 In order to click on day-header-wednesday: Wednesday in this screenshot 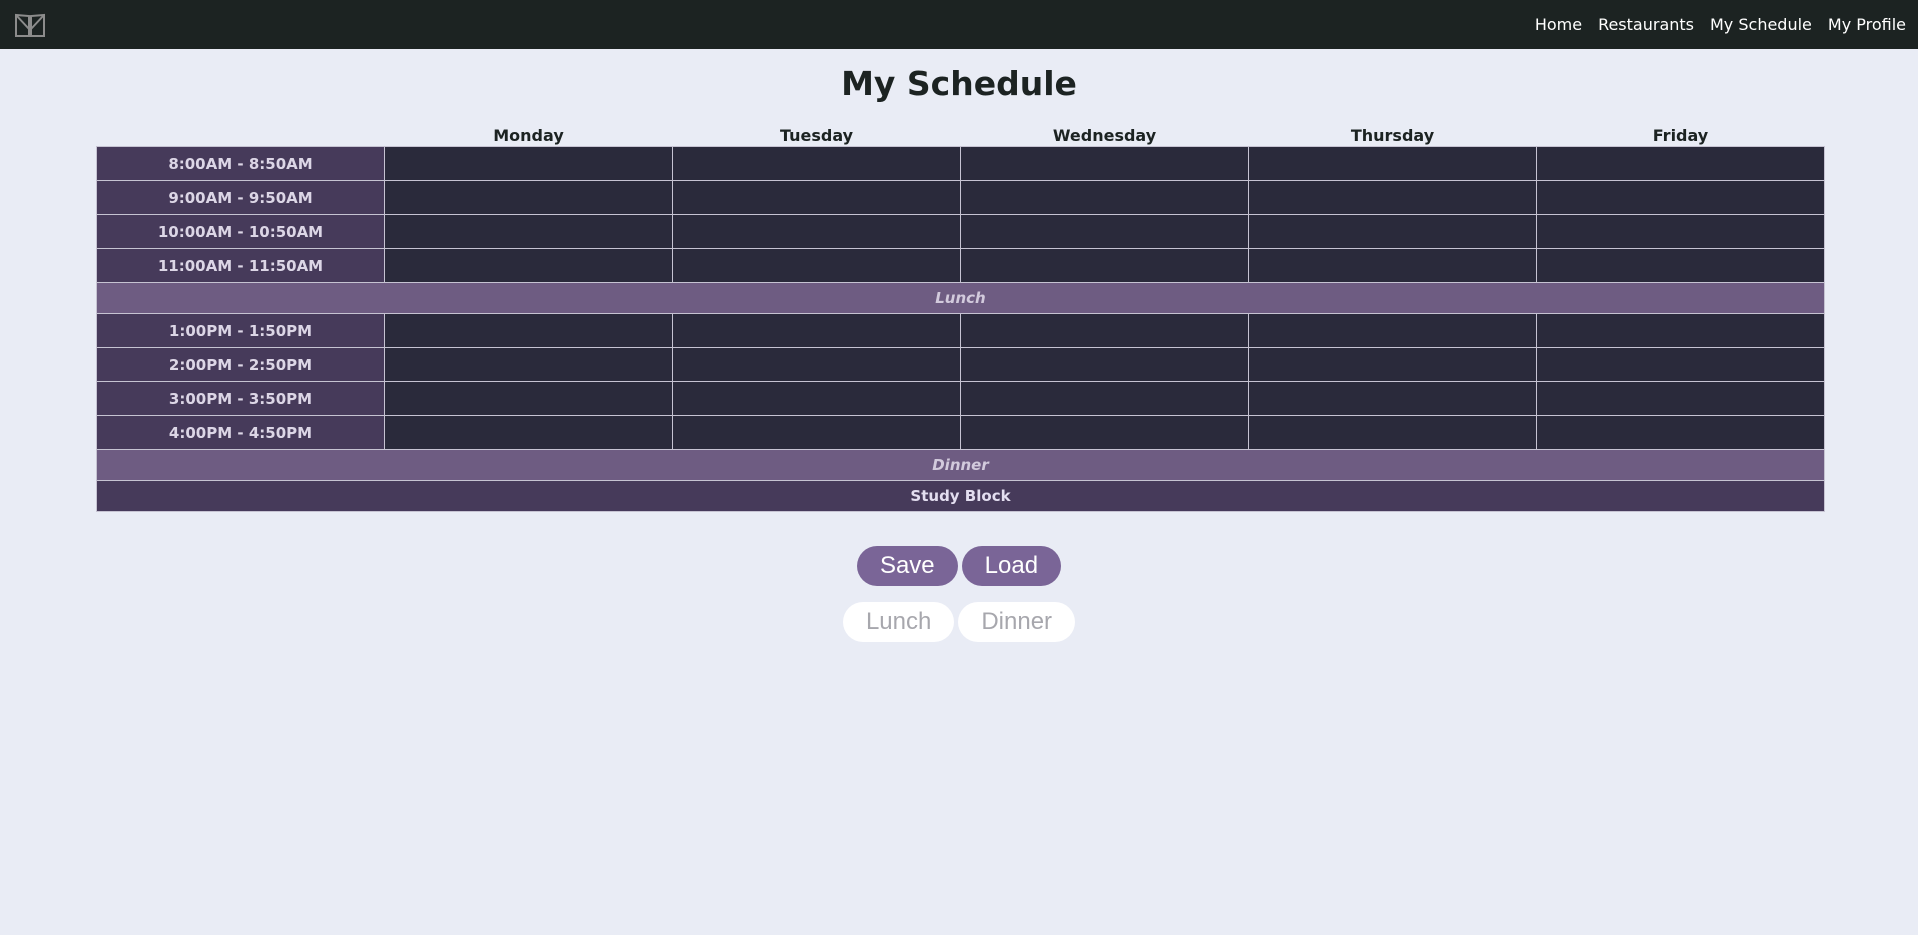, I will do `click(1104, 135)`.